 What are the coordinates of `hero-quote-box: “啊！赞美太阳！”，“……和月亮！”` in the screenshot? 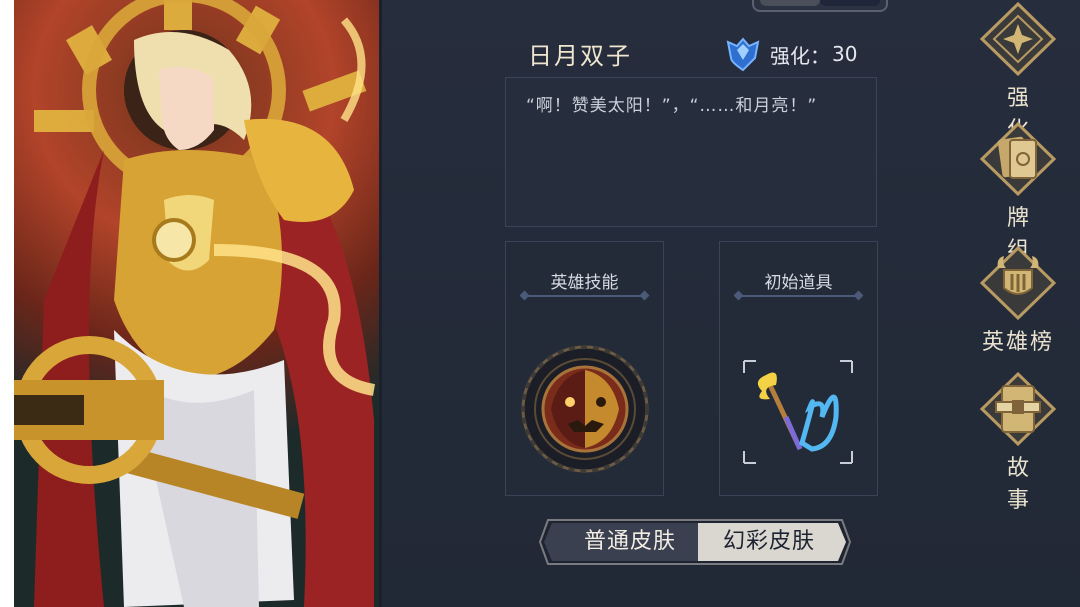 It's located at (691, 152).